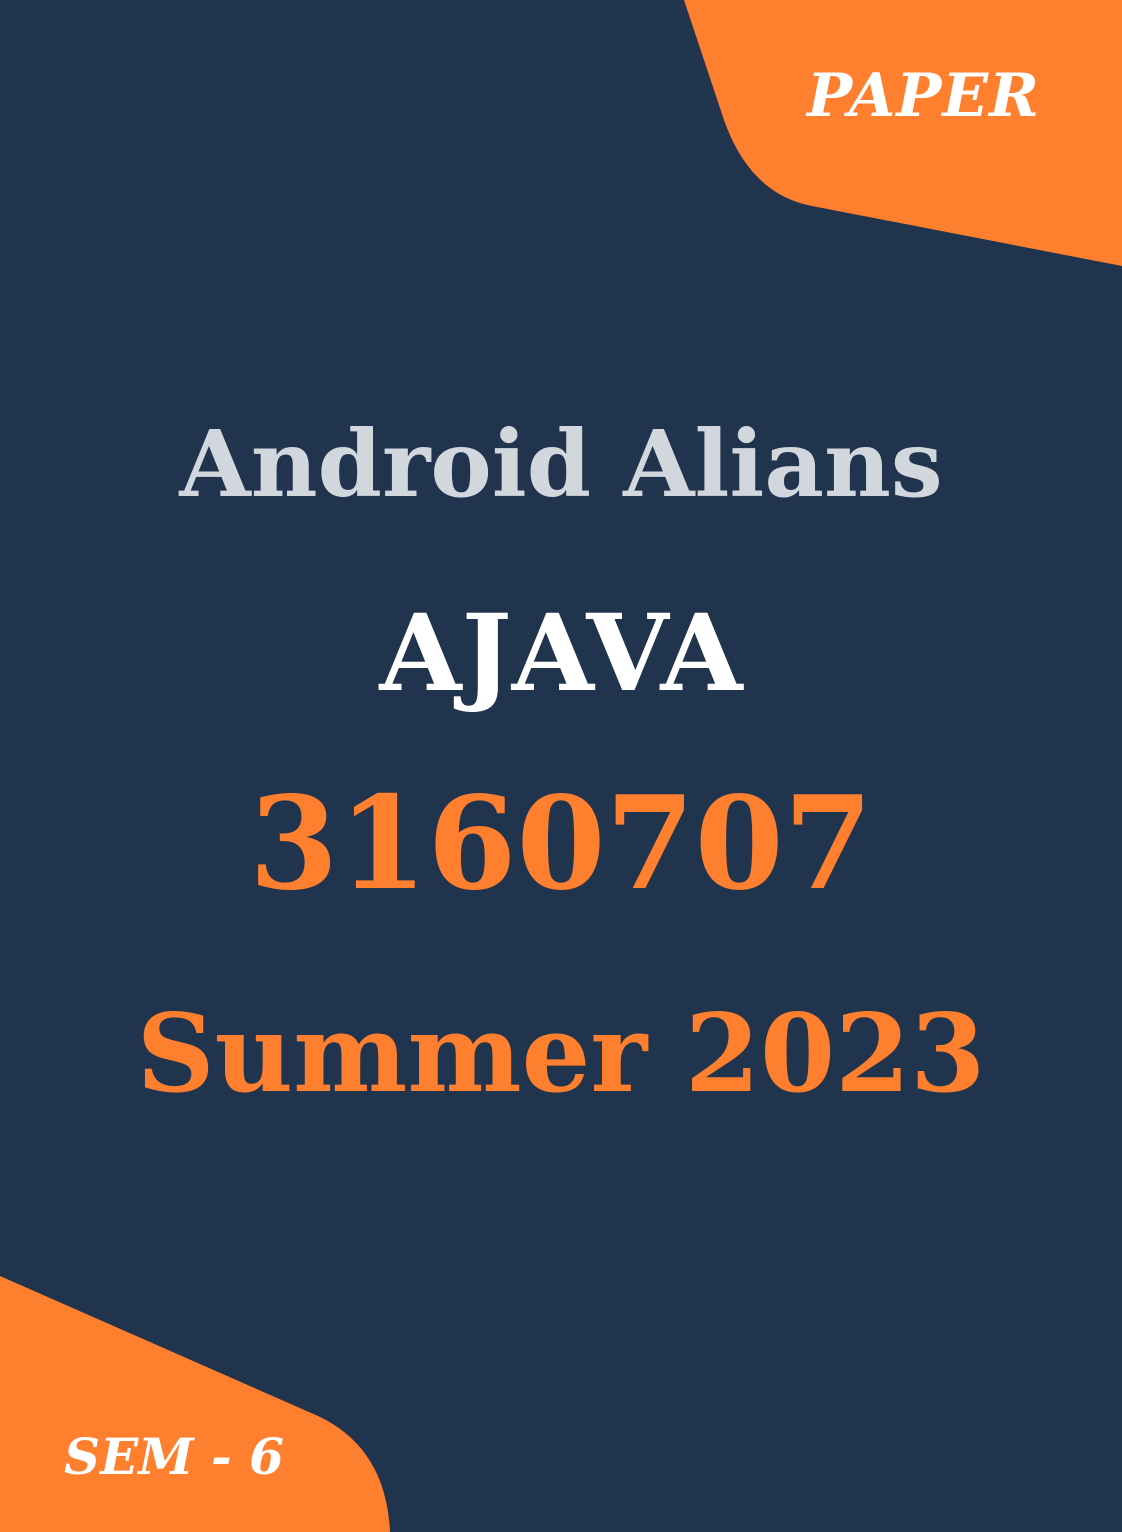 The width and height of the screenshot is (1122, 1532). What do you see at coordinates (195, 1404) in the screenshot?
I see `bottom-left-corner-shape` at bounding box center [195, 1404].